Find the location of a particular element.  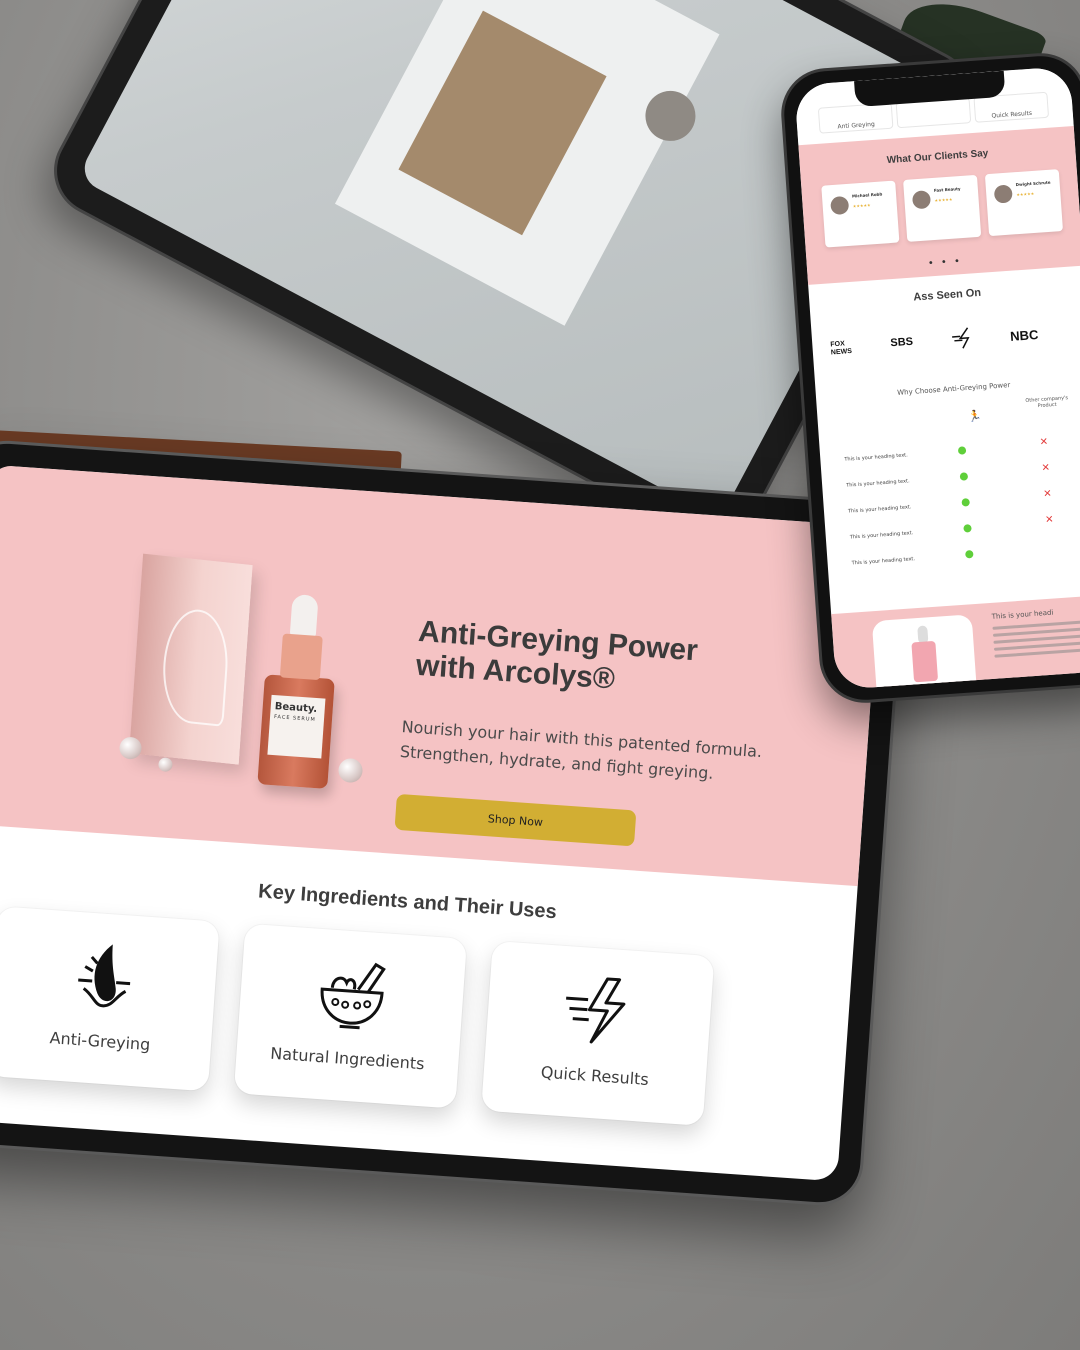

sbs-logo: SBS is located at coordinates (902, 342).